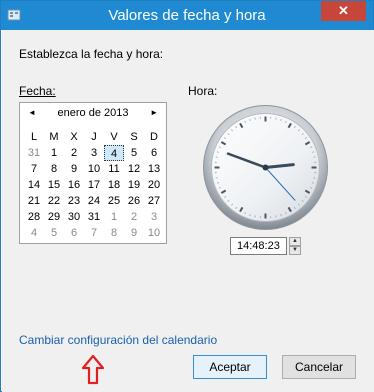 This screenshot has height=392, width=374. What do you see at coordinates (114, 201) in the screenshot?
I see `calendar-day: 25` at bounding box center [114, 201].